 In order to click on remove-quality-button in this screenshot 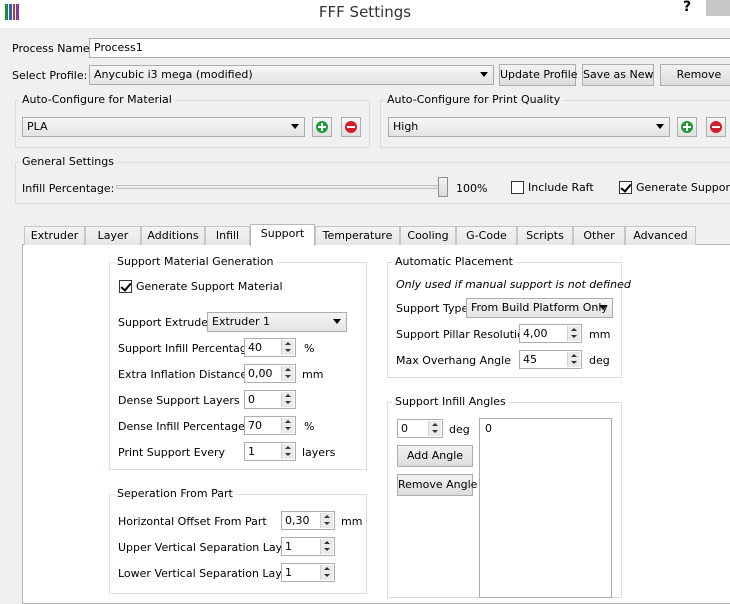, I will do `click(716, 127)`.